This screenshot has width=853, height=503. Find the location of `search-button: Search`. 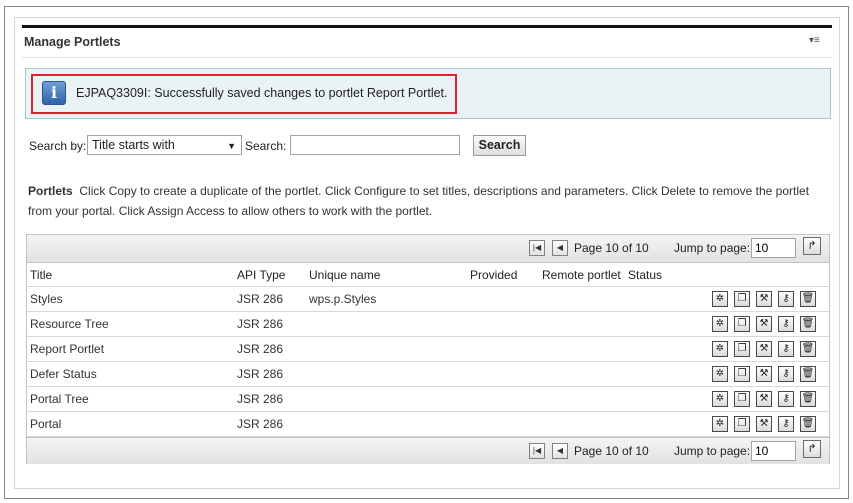

search-button: Search is located at coordinates (499, 145).